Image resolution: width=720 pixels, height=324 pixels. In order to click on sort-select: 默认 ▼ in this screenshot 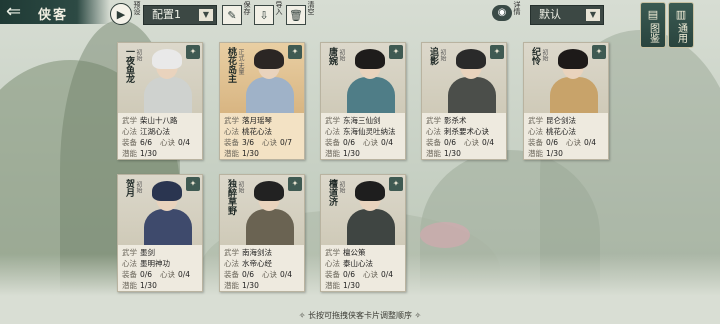, I will do `click(567, 15)`.